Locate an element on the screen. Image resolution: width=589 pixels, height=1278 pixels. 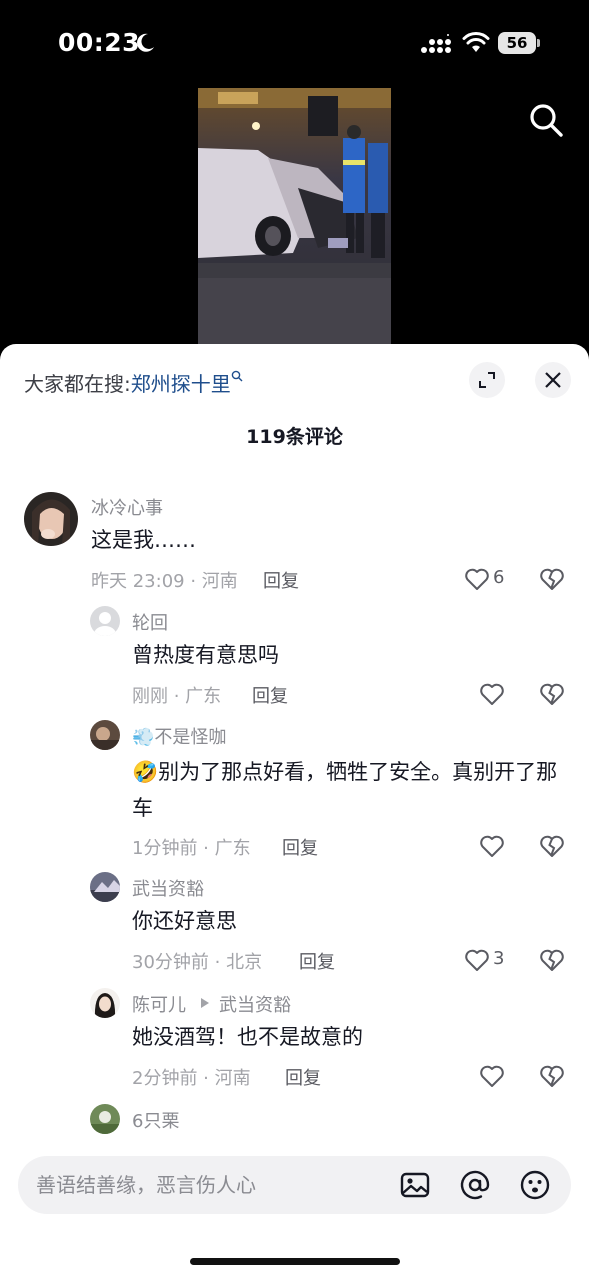
hot-search-keyword: 郑州探十里 is located at coordinates (181, 384).